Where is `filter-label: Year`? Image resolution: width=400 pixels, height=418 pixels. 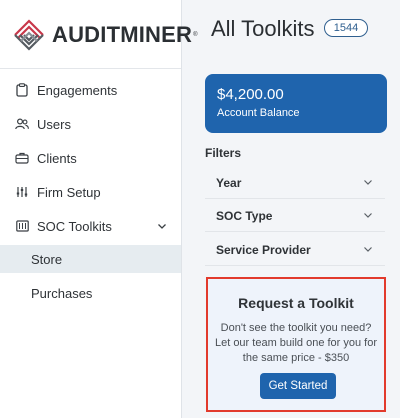 filter-label: Year is located at coordinates (229, 183).